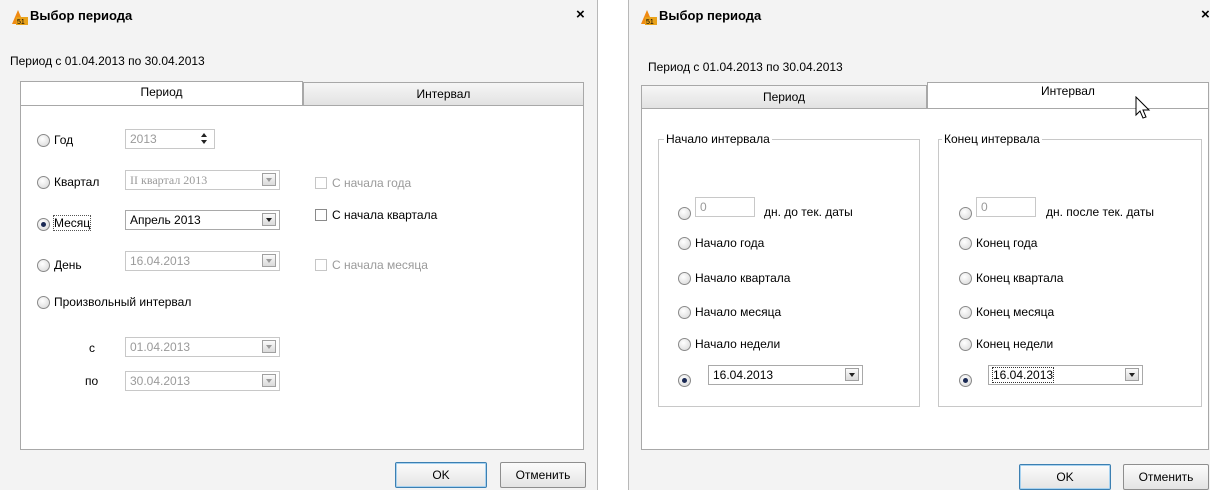  I want to click on quarter-select: II квартал 2013, so click(202, 180).